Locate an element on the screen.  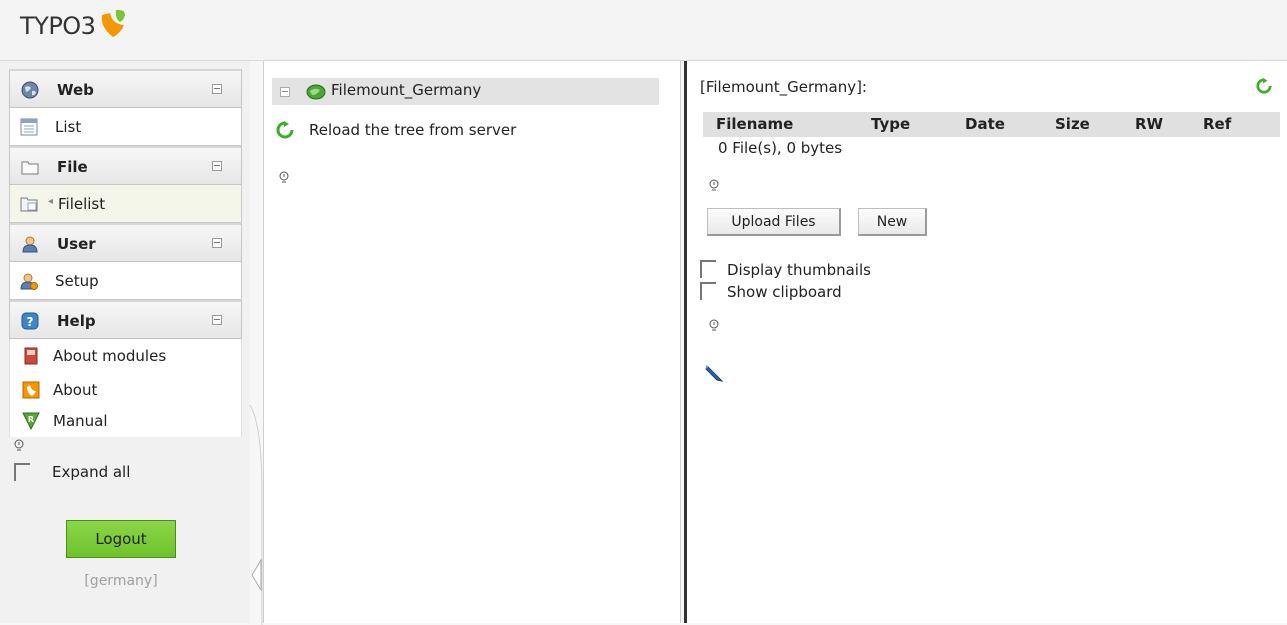
svg-text: R is located at coordinates (31, 419).